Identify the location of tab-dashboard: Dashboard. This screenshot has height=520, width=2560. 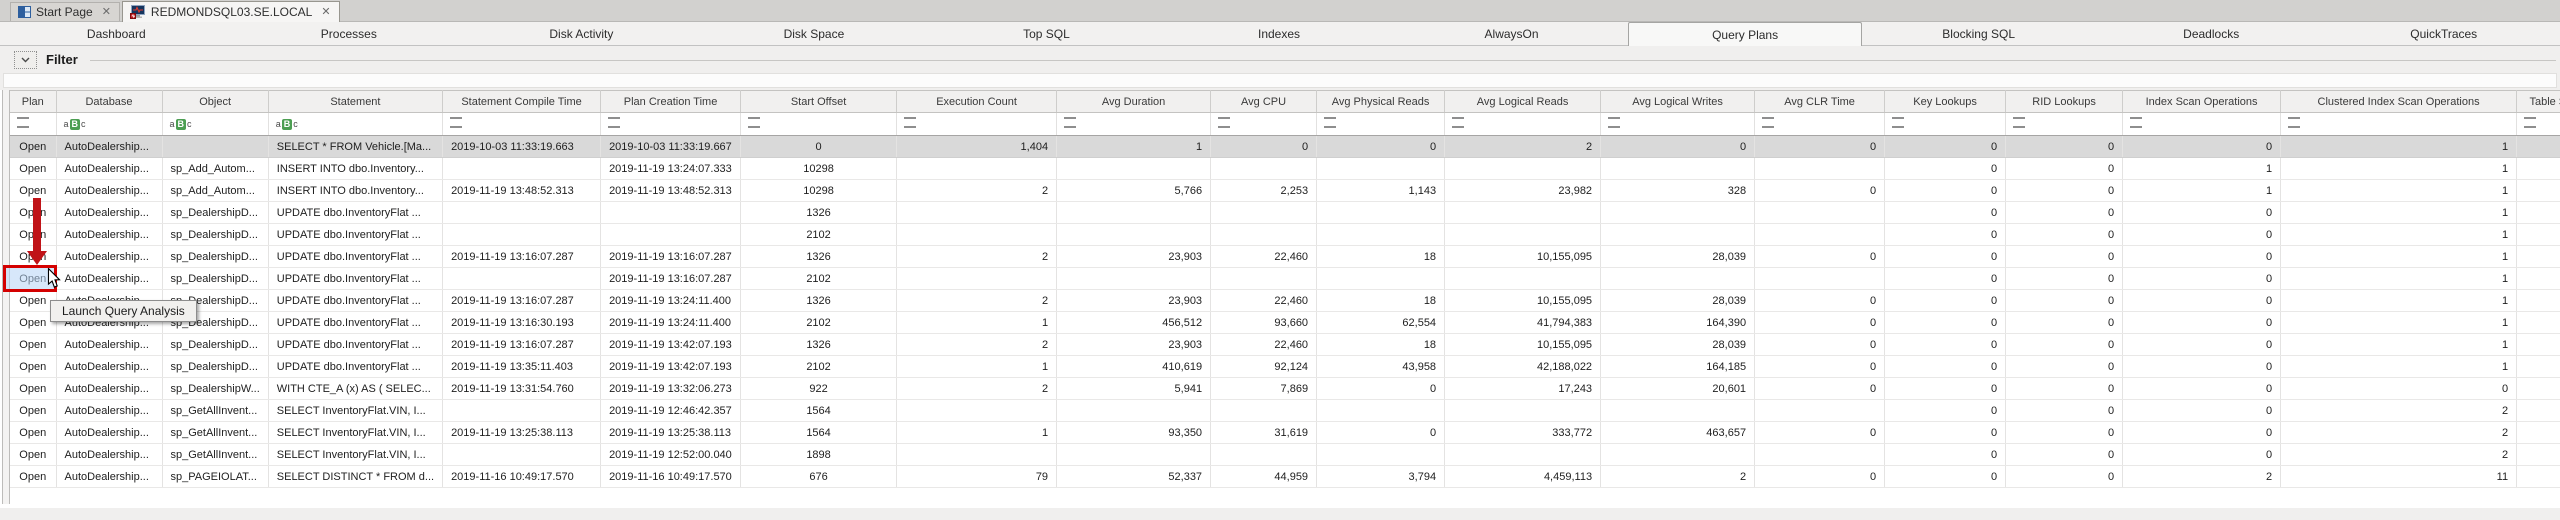
(116, 33).